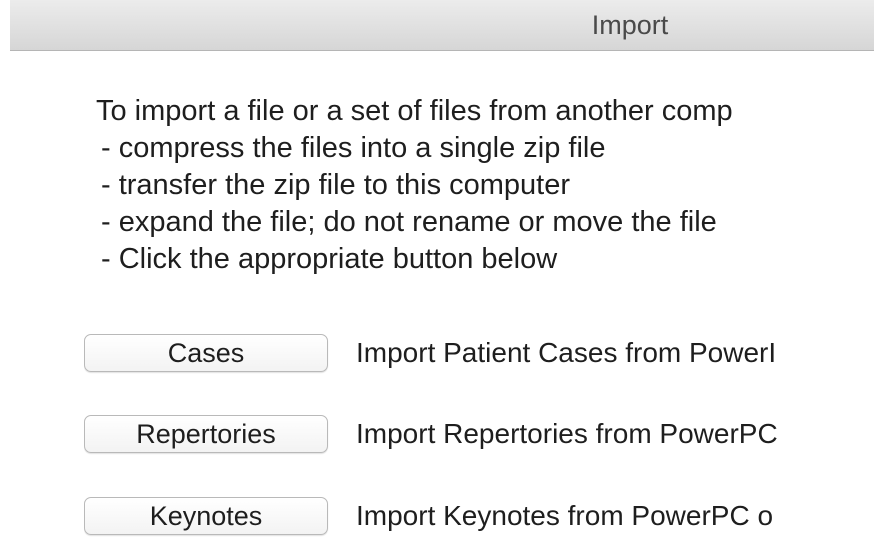  What do you see at coordinates (336, 185) in the screenshot?
I see `instruction-step: - transfer the zip file to this computer` at bounding box center [336, 185].